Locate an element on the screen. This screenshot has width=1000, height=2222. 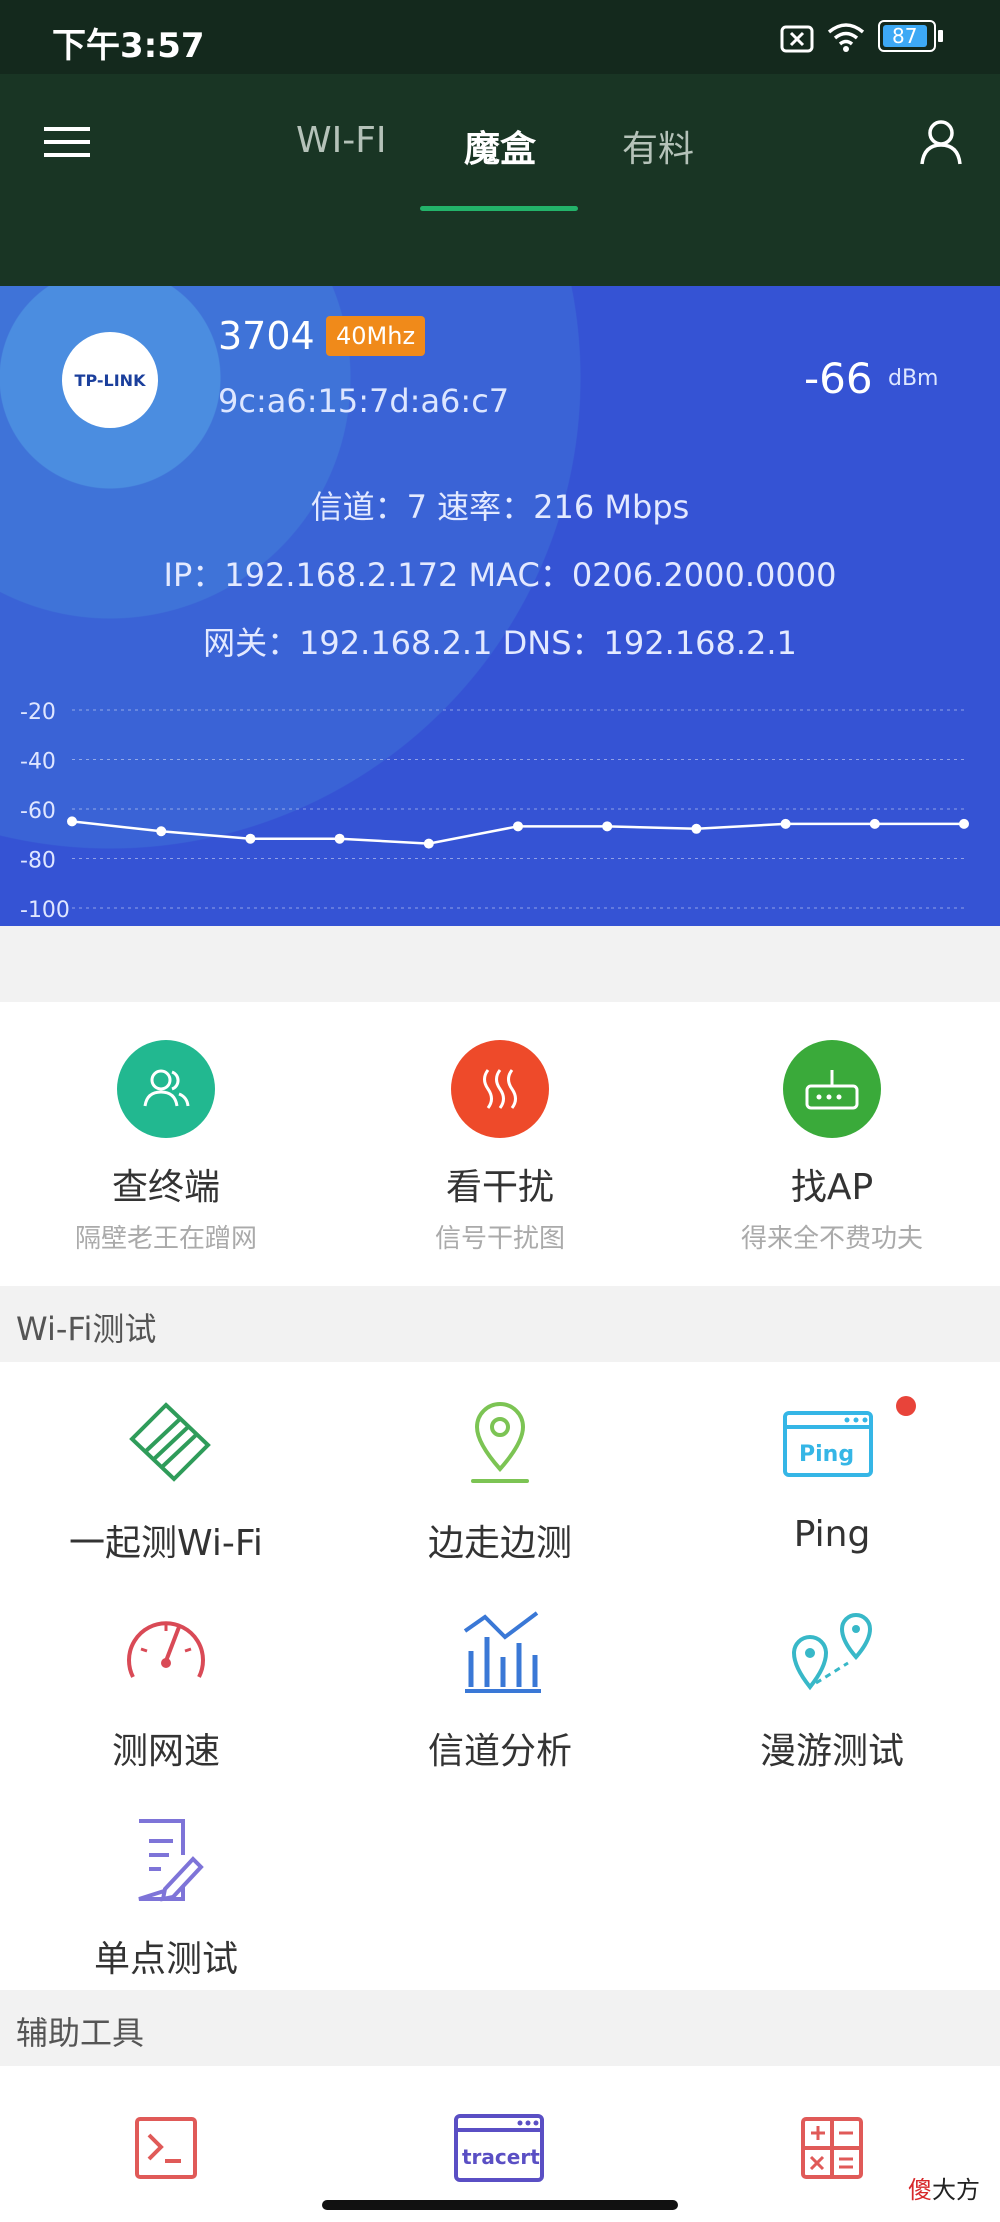
battery-tip is located at coordinates (940, 36).